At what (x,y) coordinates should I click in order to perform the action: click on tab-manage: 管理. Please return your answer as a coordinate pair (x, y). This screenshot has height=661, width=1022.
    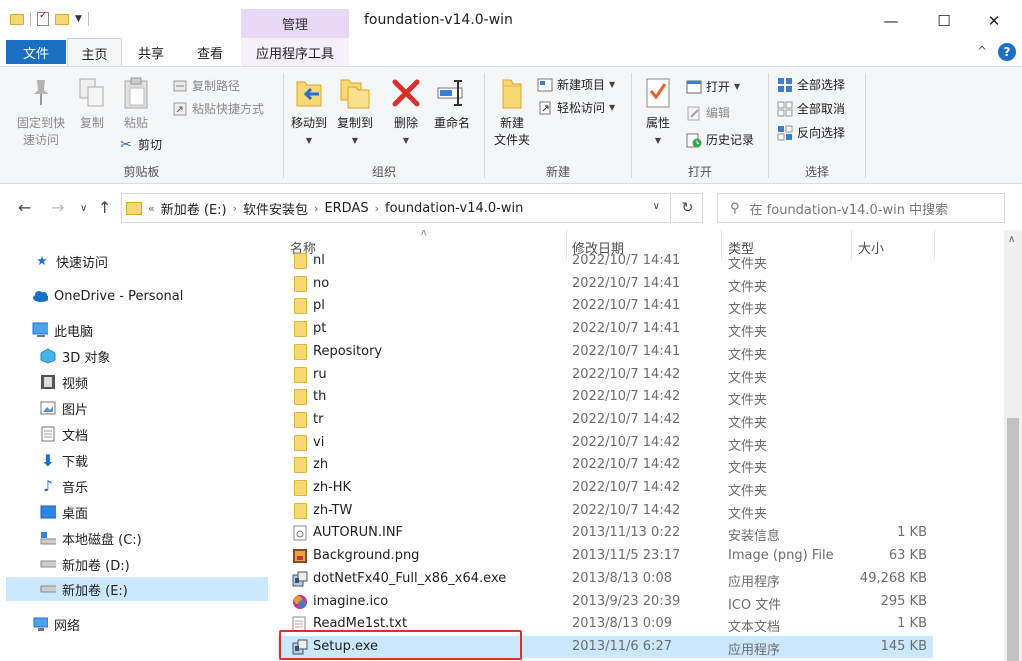
    Looking at the image, I should click on (295, 23).